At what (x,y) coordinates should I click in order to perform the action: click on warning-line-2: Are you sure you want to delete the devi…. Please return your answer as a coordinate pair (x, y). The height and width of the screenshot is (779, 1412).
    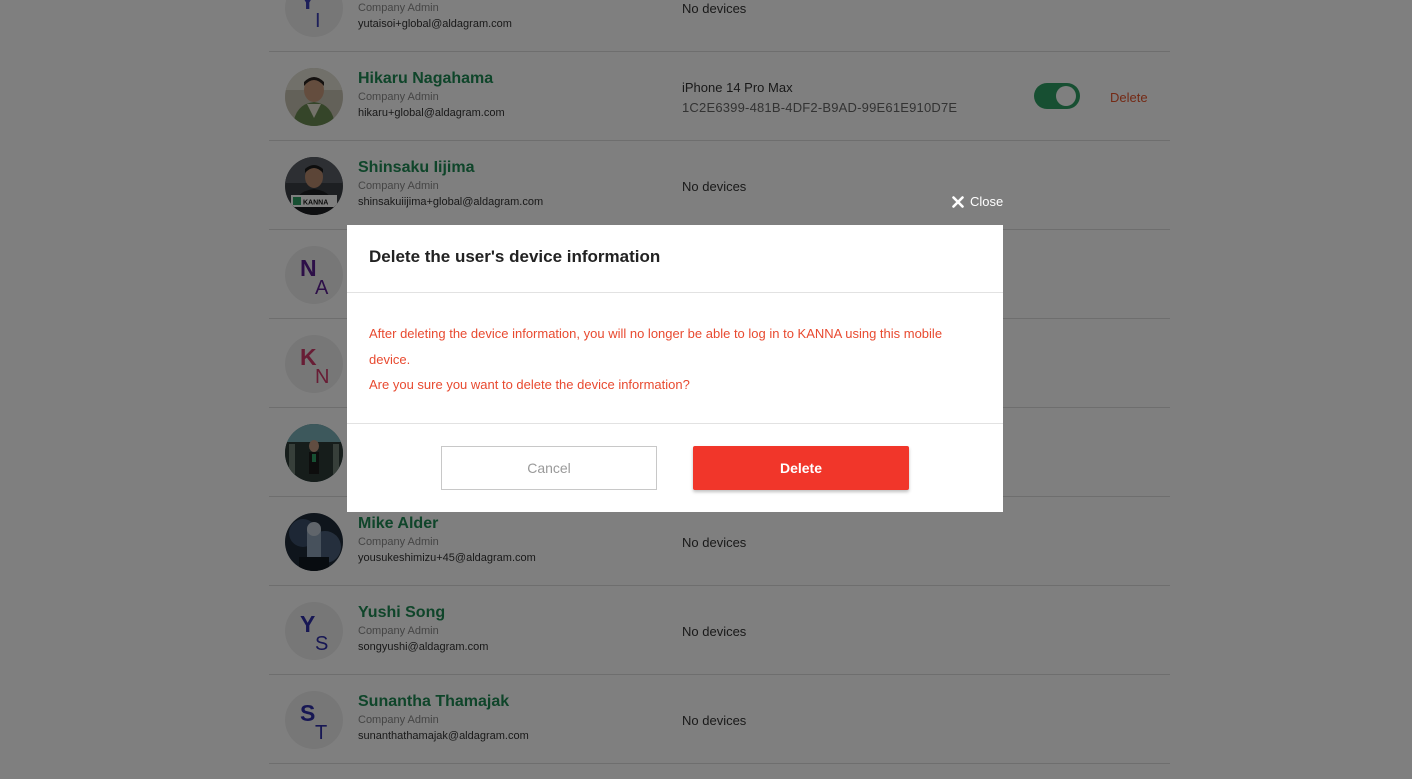
    Looking at the image, I should click on (529, 384).